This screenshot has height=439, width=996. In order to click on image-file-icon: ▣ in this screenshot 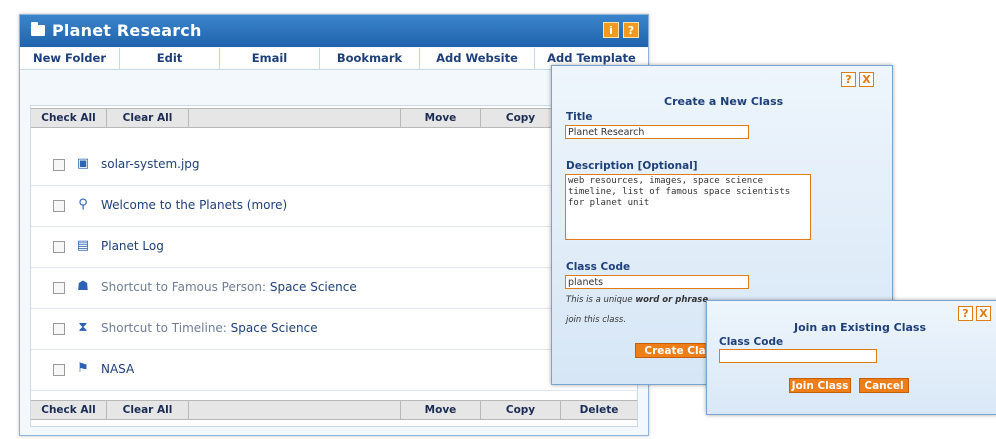, I will do `click(83, 163)`.